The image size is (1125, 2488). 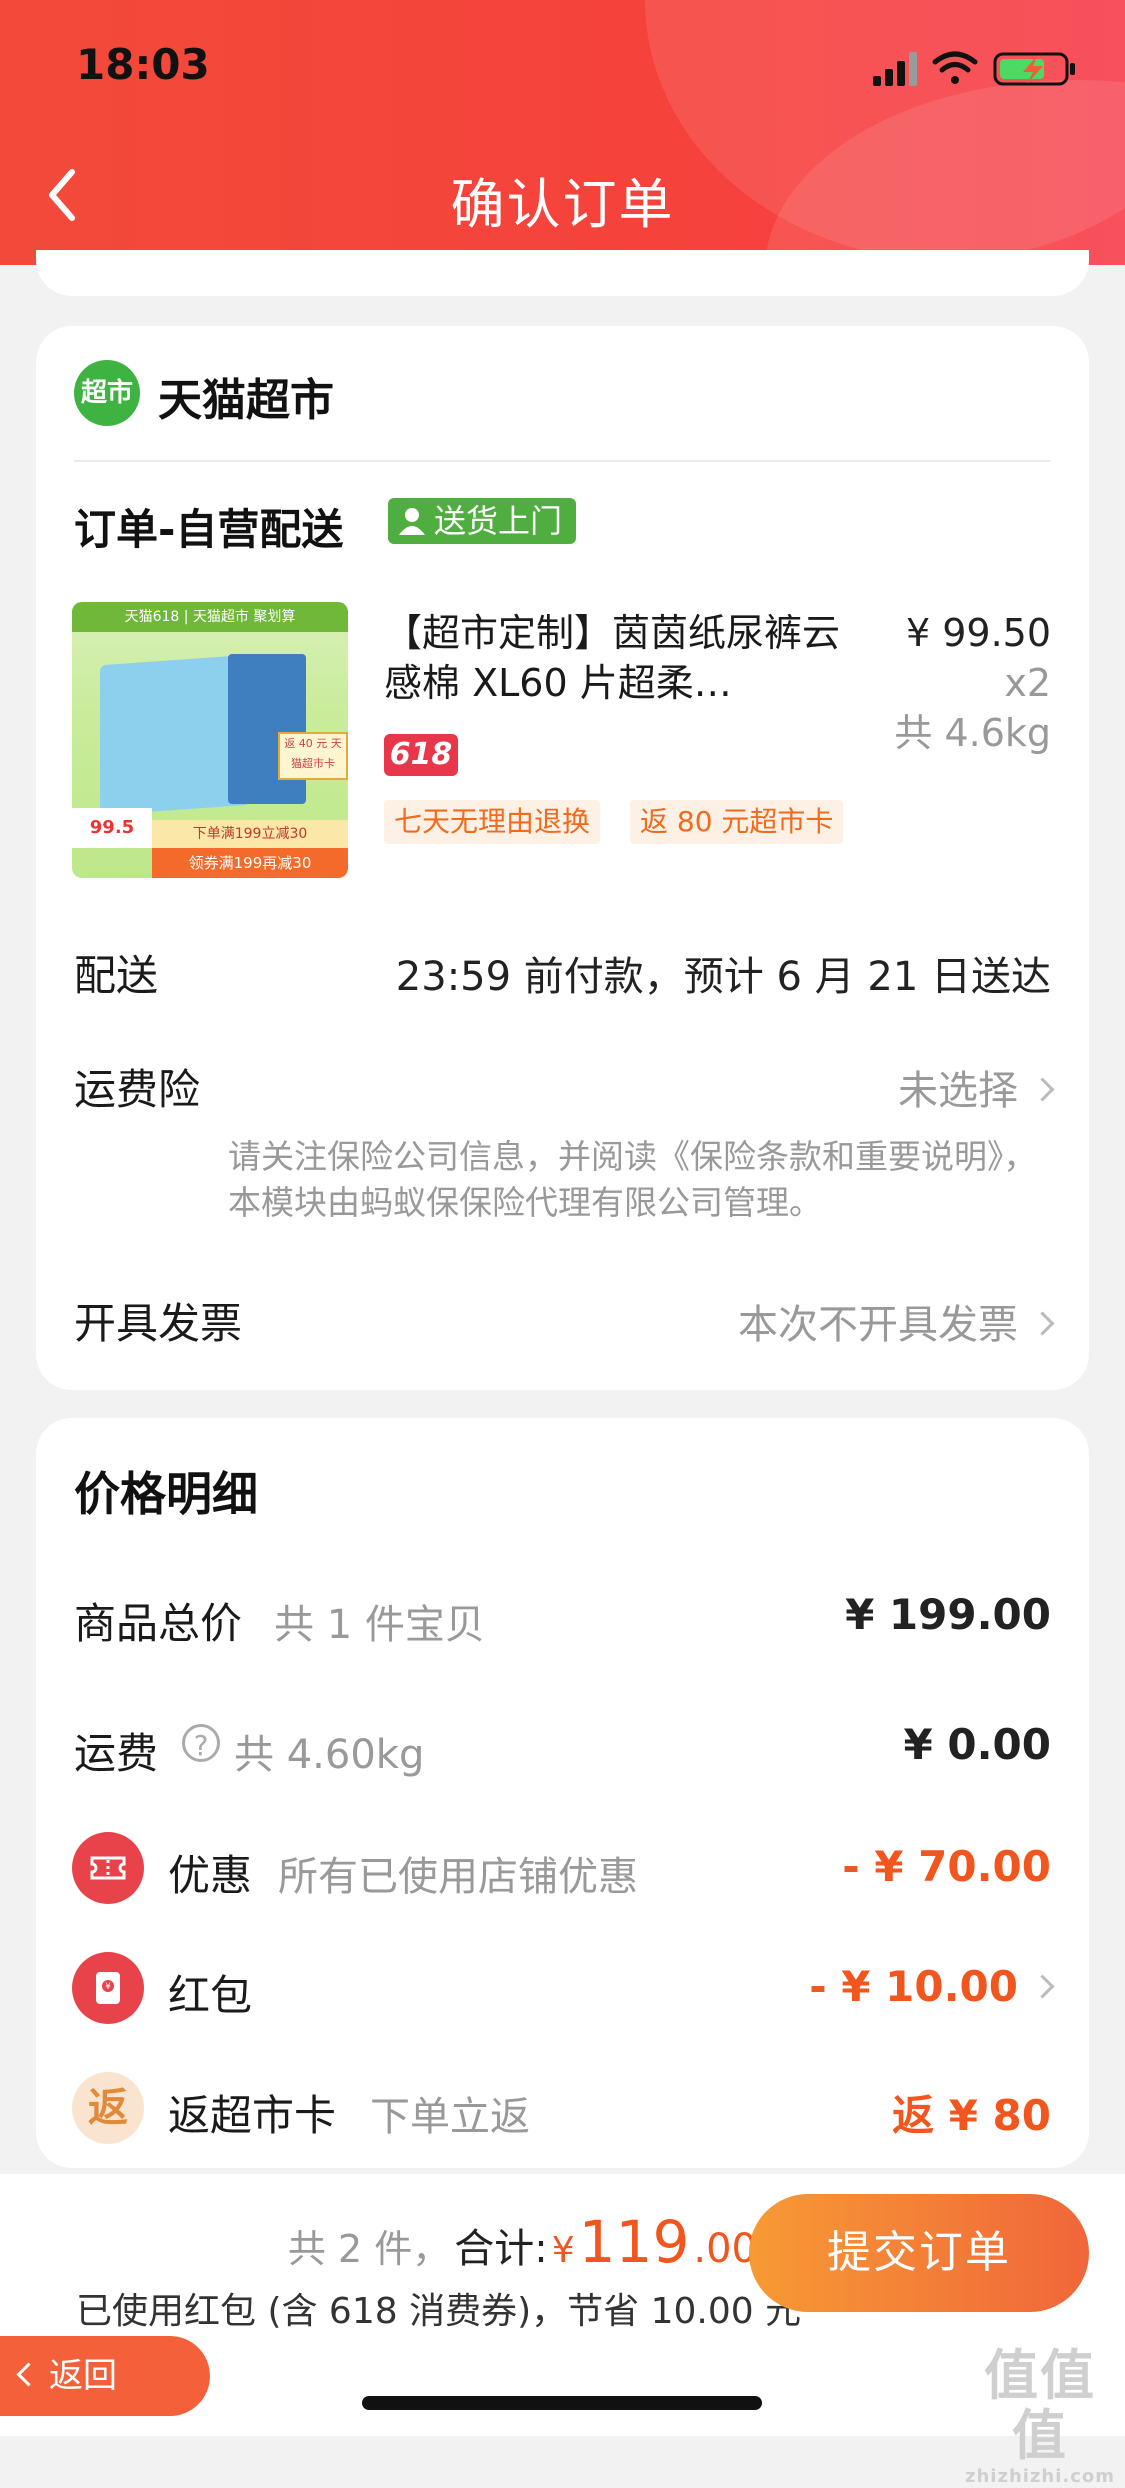 I want to click on redpacket-select: - ¥ 10.00, so click(x=932, y=1986).